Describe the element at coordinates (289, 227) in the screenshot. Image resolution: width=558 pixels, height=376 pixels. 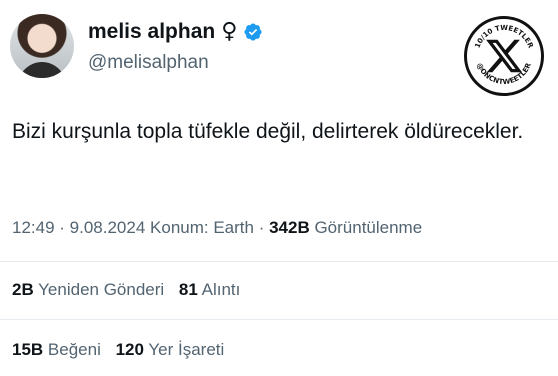
I see `views-count: 342B` at that location.